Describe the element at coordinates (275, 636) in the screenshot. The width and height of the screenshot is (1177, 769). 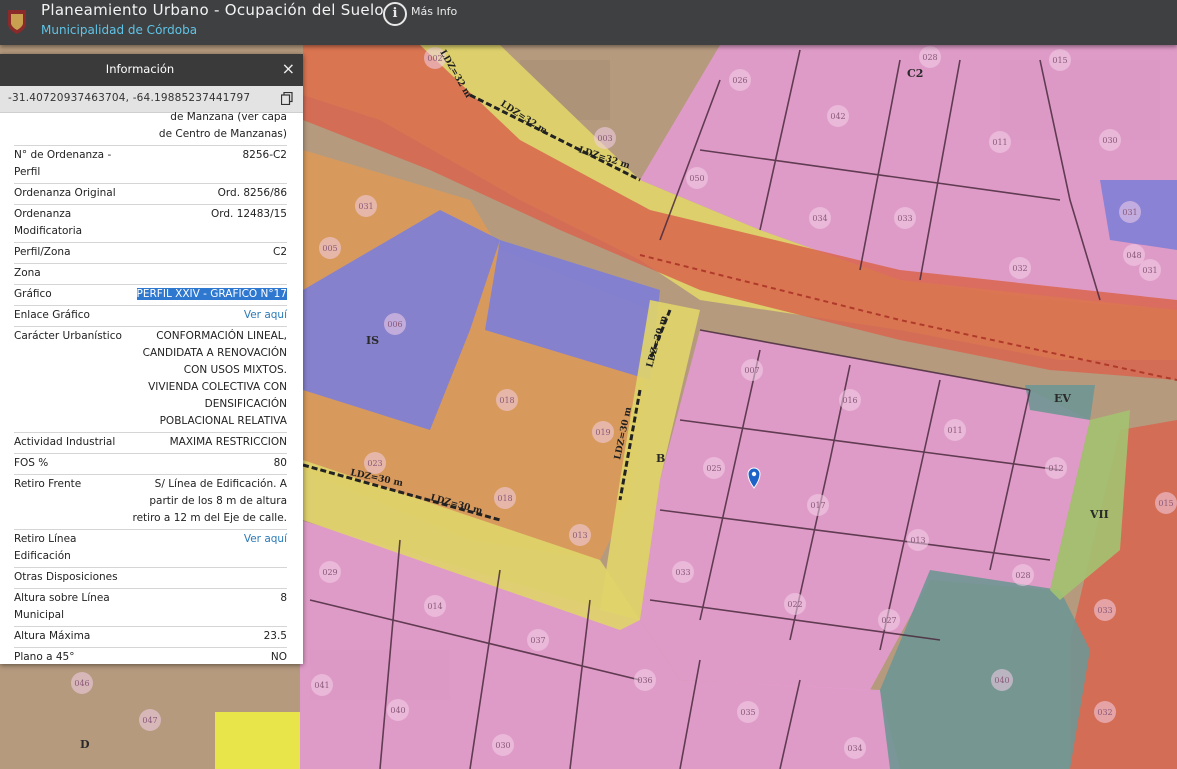
I see `attribute-value: 23.5` at that location.